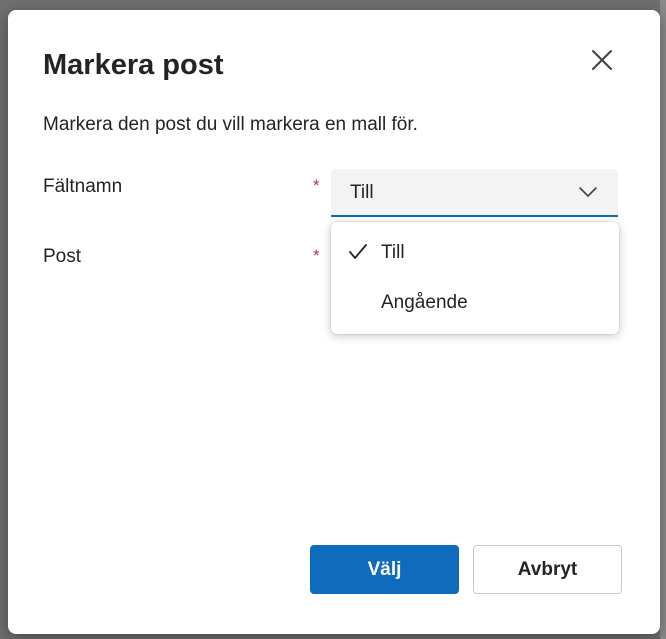 This screenshot has height=639, width=666. I want to click on listbox-option-till: Till, so click(475, 253).